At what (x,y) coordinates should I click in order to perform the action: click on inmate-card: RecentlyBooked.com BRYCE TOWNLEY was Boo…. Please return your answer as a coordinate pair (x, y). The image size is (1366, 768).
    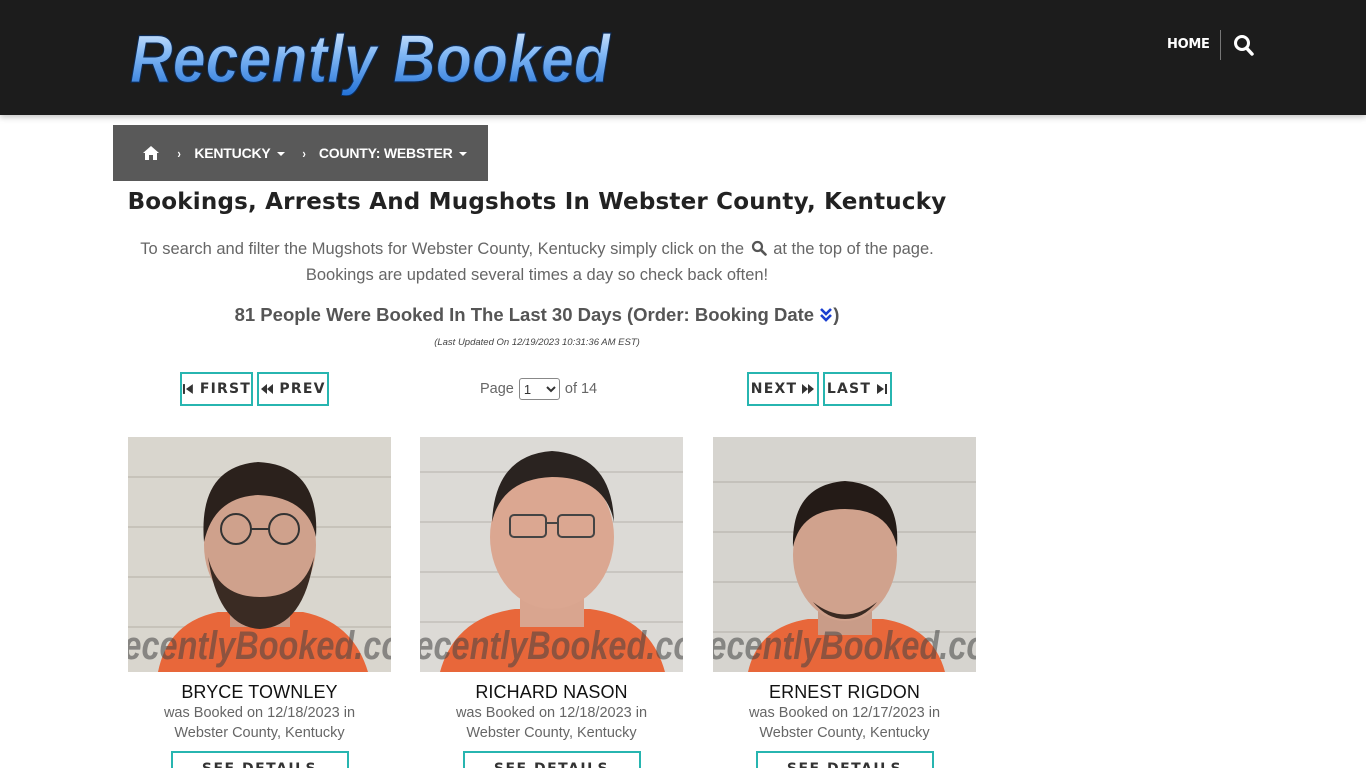
    Looking at the image, I should click on (259, 602).